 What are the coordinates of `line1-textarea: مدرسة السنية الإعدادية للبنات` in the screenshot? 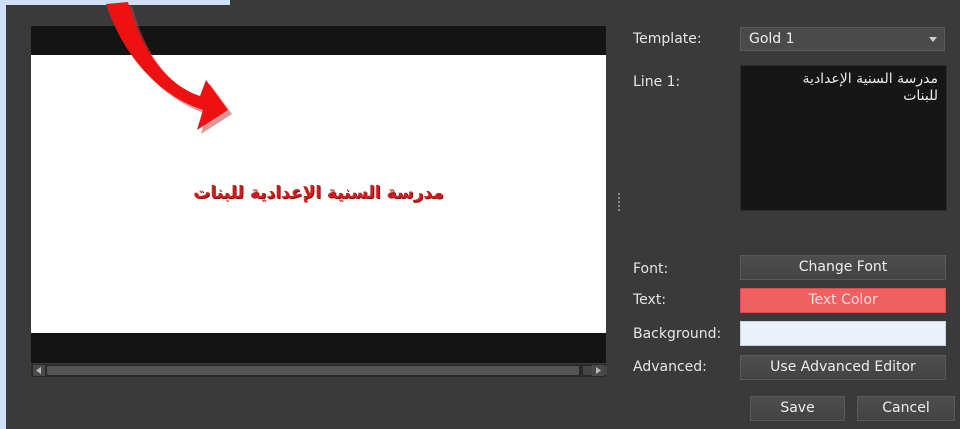 It's located at (843, 138).